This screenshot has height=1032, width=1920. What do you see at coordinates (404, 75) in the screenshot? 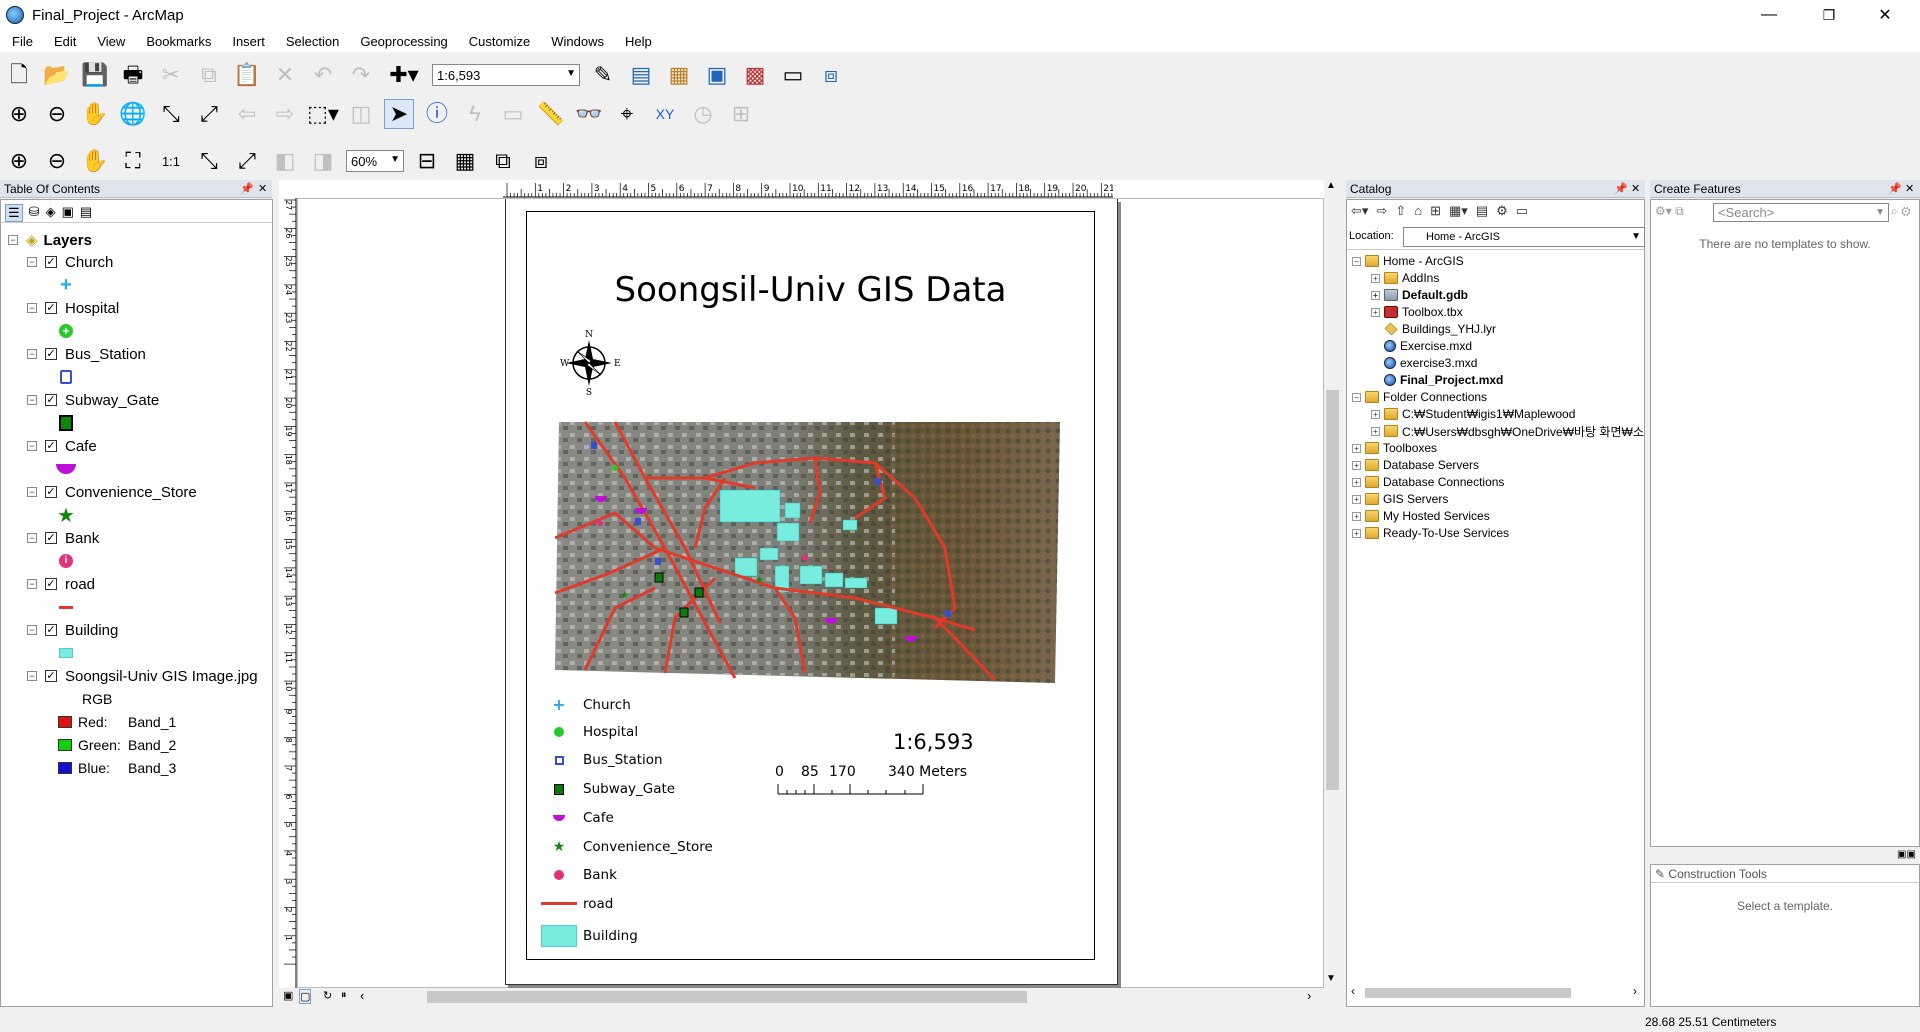
I see `add-data-icon: ✚▾` at bounding box center [404, 75].